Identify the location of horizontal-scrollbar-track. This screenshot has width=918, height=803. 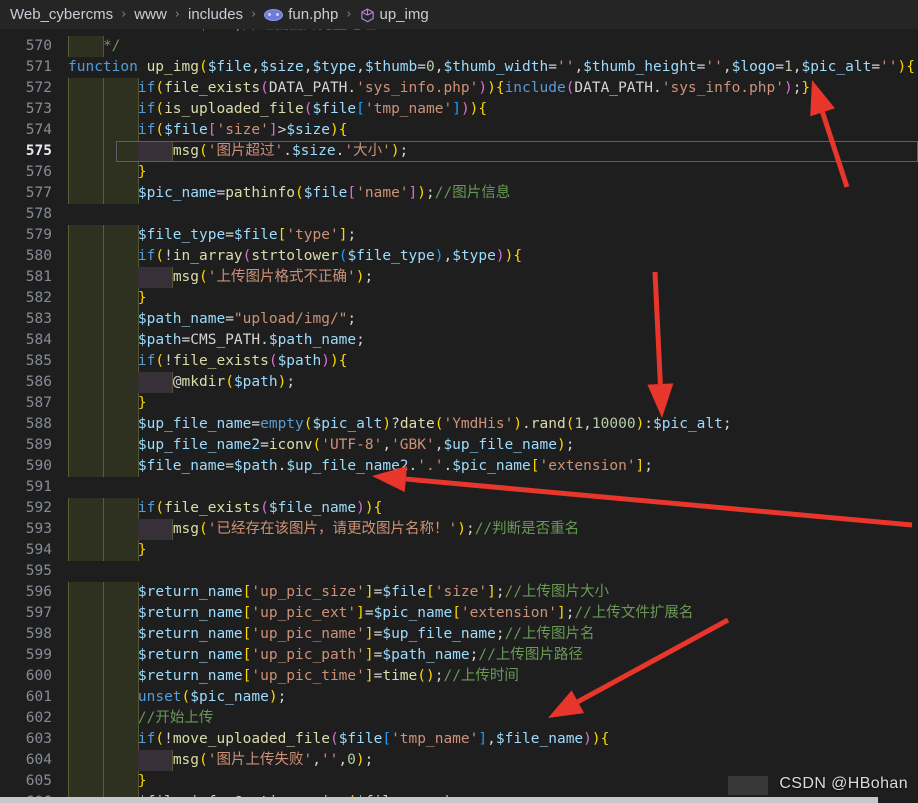
(459, 800).